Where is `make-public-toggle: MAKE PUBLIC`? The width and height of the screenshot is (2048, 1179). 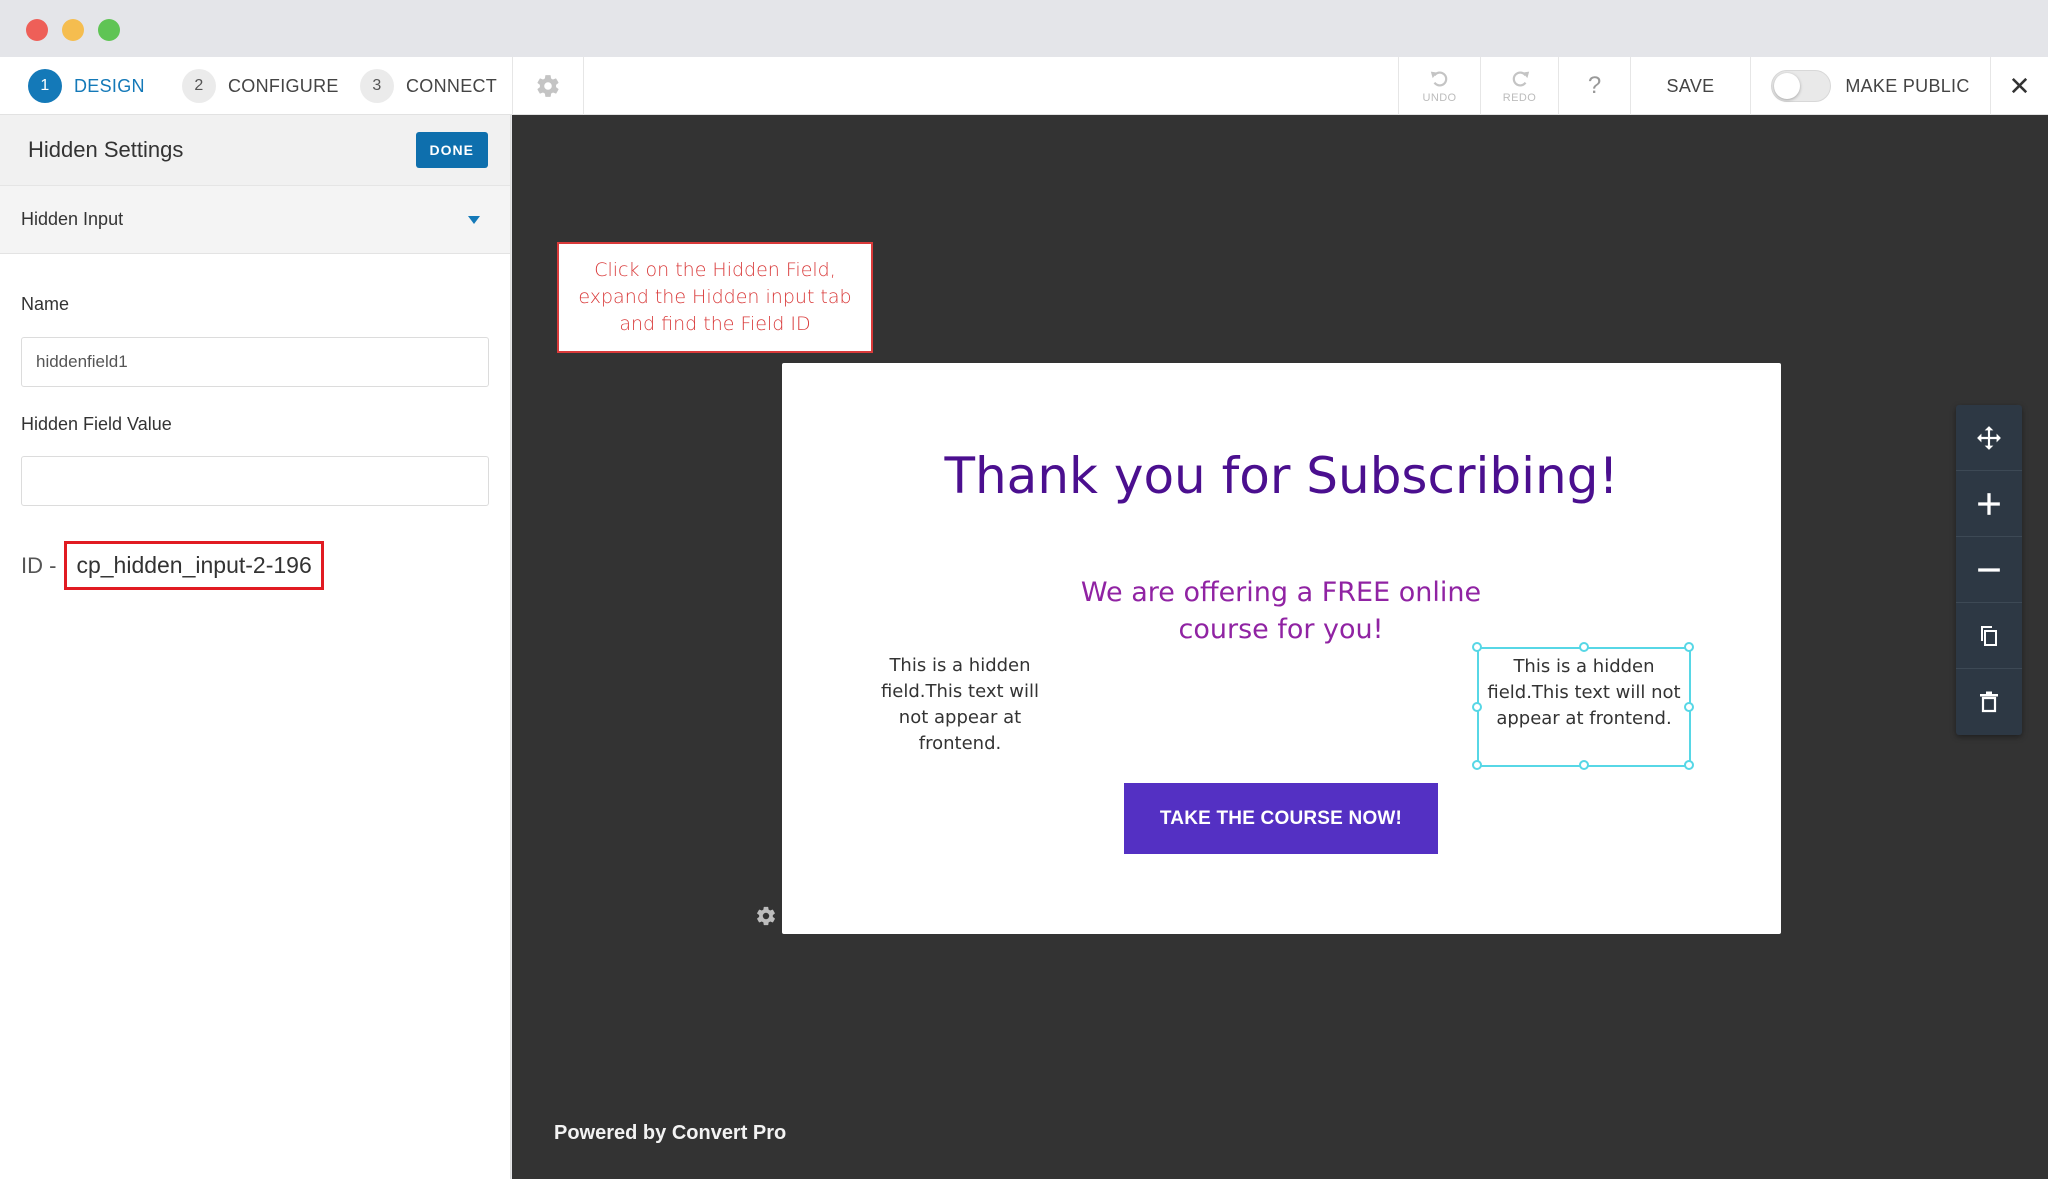 make-public-toggle: MAKE PUBLIC is located at coordinates (1870, 86).